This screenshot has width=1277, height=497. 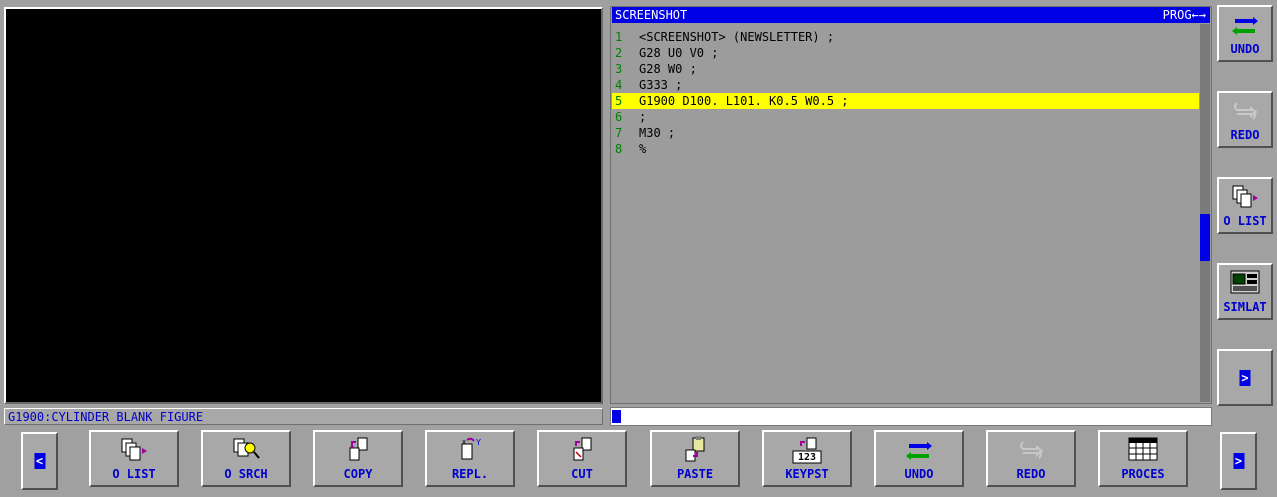 I want to click on cut-icon, so click(x=582, y=449).